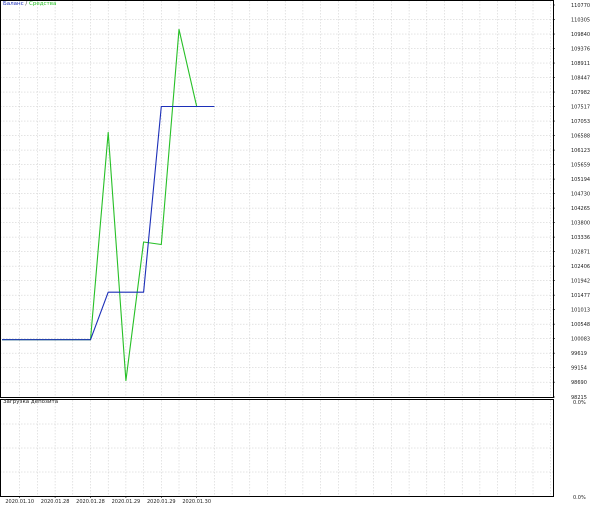 The height and width of the screenshot is (505, 590). I want to click on x-tick-label: 2020.01.10, so click(19, 502).